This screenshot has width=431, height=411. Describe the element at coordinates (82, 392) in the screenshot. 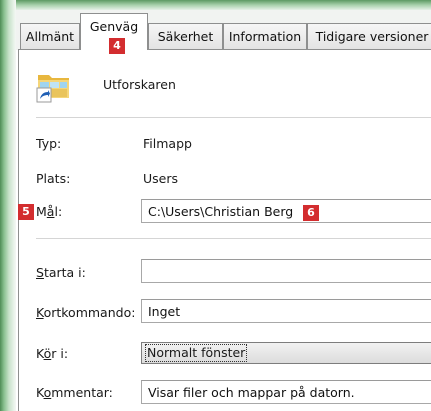

I see `comment-label-suffix: mmentar:` at that location.